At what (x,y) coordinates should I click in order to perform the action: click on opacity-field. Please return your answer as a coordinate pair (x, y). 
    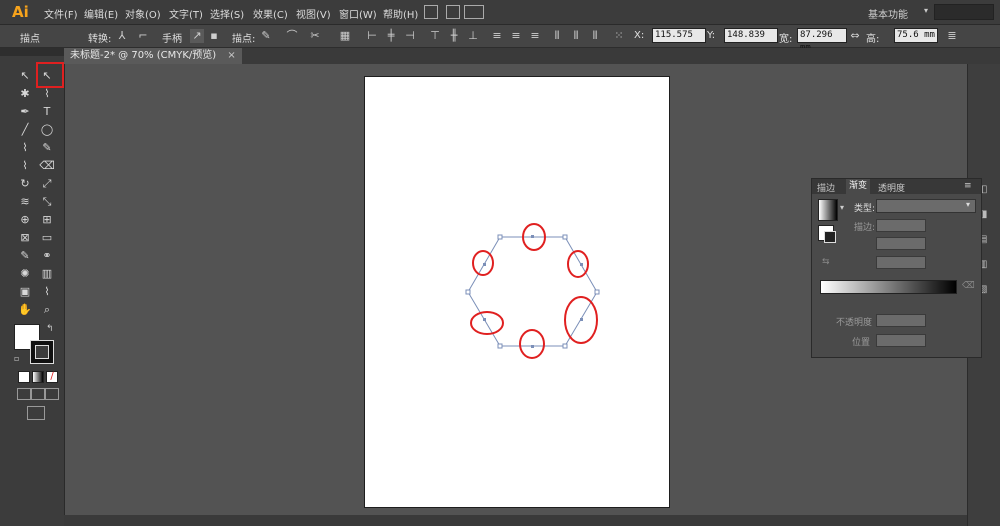
    Looking at the image, I should click on (901, 320).